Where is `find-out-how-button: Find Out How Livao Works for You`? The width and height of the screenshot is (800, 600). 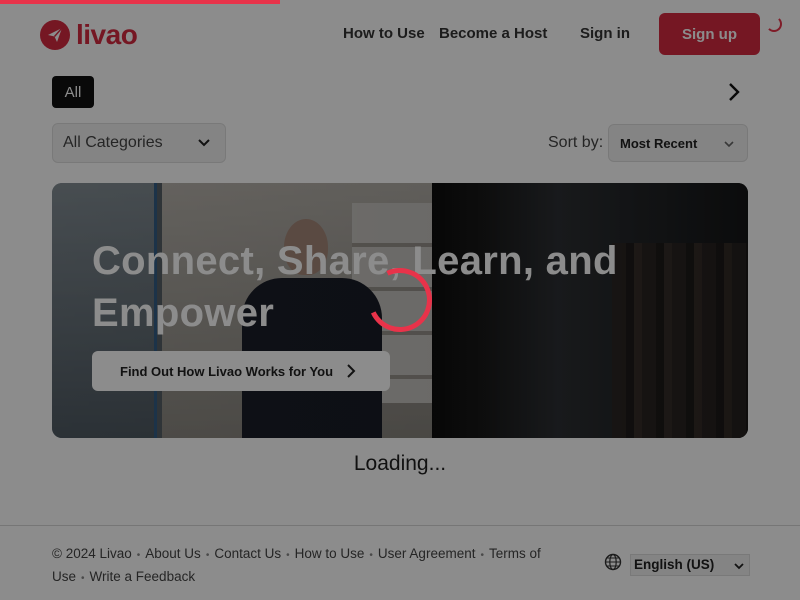
find-out-how-button: Find Out How Livao Works for You is located at coordinates (241, 371).